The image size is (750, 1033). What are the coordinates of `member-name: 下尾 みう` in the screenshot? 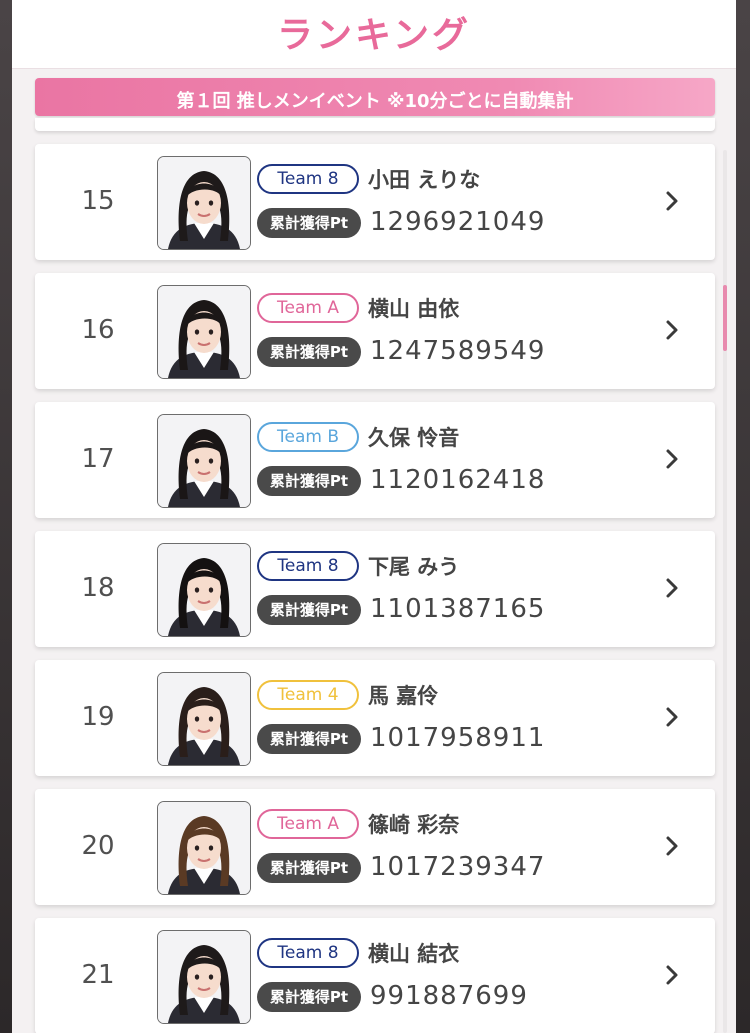 It's located at (414, 567).